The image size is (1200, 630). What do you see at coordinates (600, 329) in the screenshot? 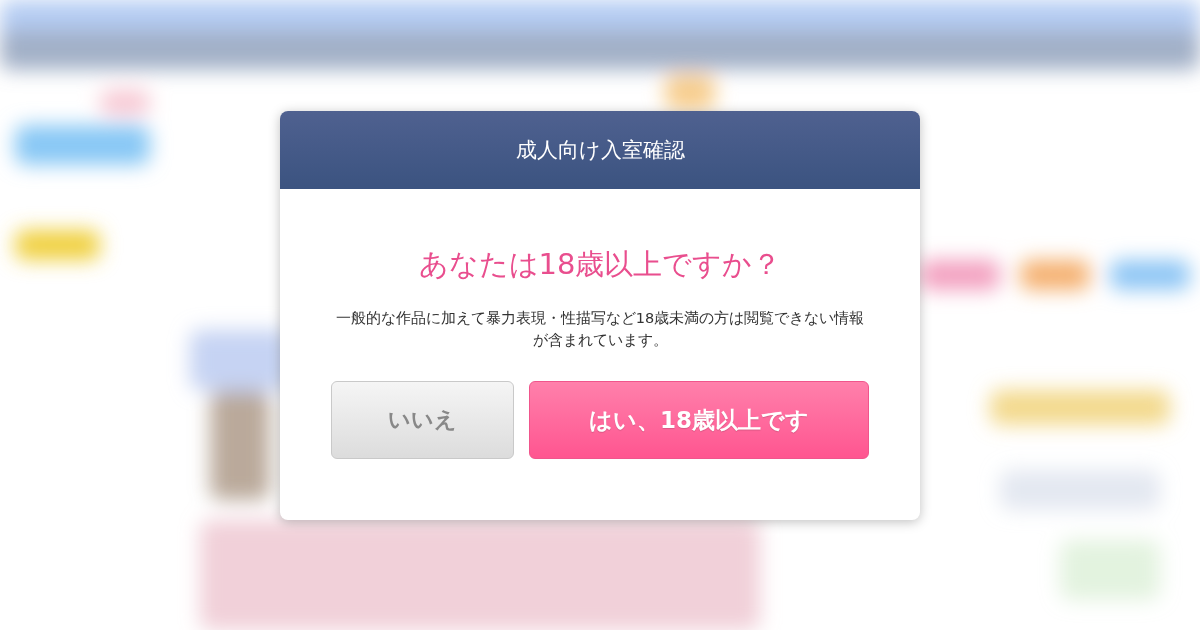
I see `warning-message: 一般的な作品に加えて暴力表現・性描写など18歳未満の方は閲覧できない情報が含まれています。` at bounding box center [600, 329].